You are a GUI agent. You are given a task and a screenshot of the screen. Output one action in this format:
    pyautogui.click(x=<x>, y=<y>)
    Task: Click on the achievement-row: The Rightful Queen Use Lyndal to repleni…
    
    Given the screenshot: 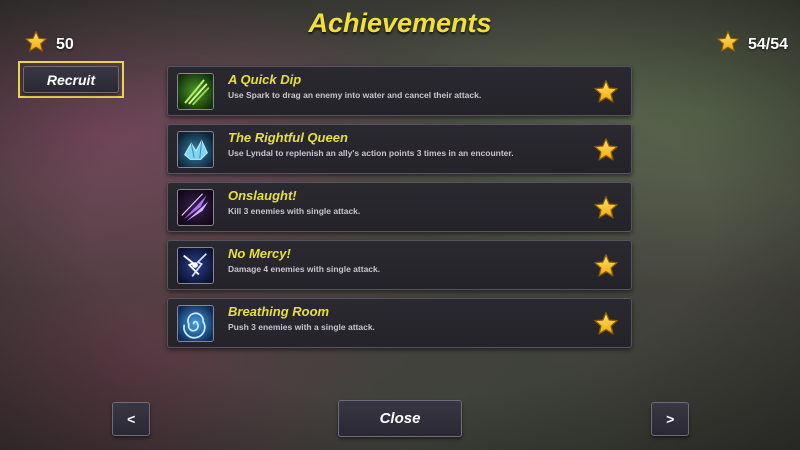 What is the action you would take?
    pyautogui.click(x=399, y=149)
    